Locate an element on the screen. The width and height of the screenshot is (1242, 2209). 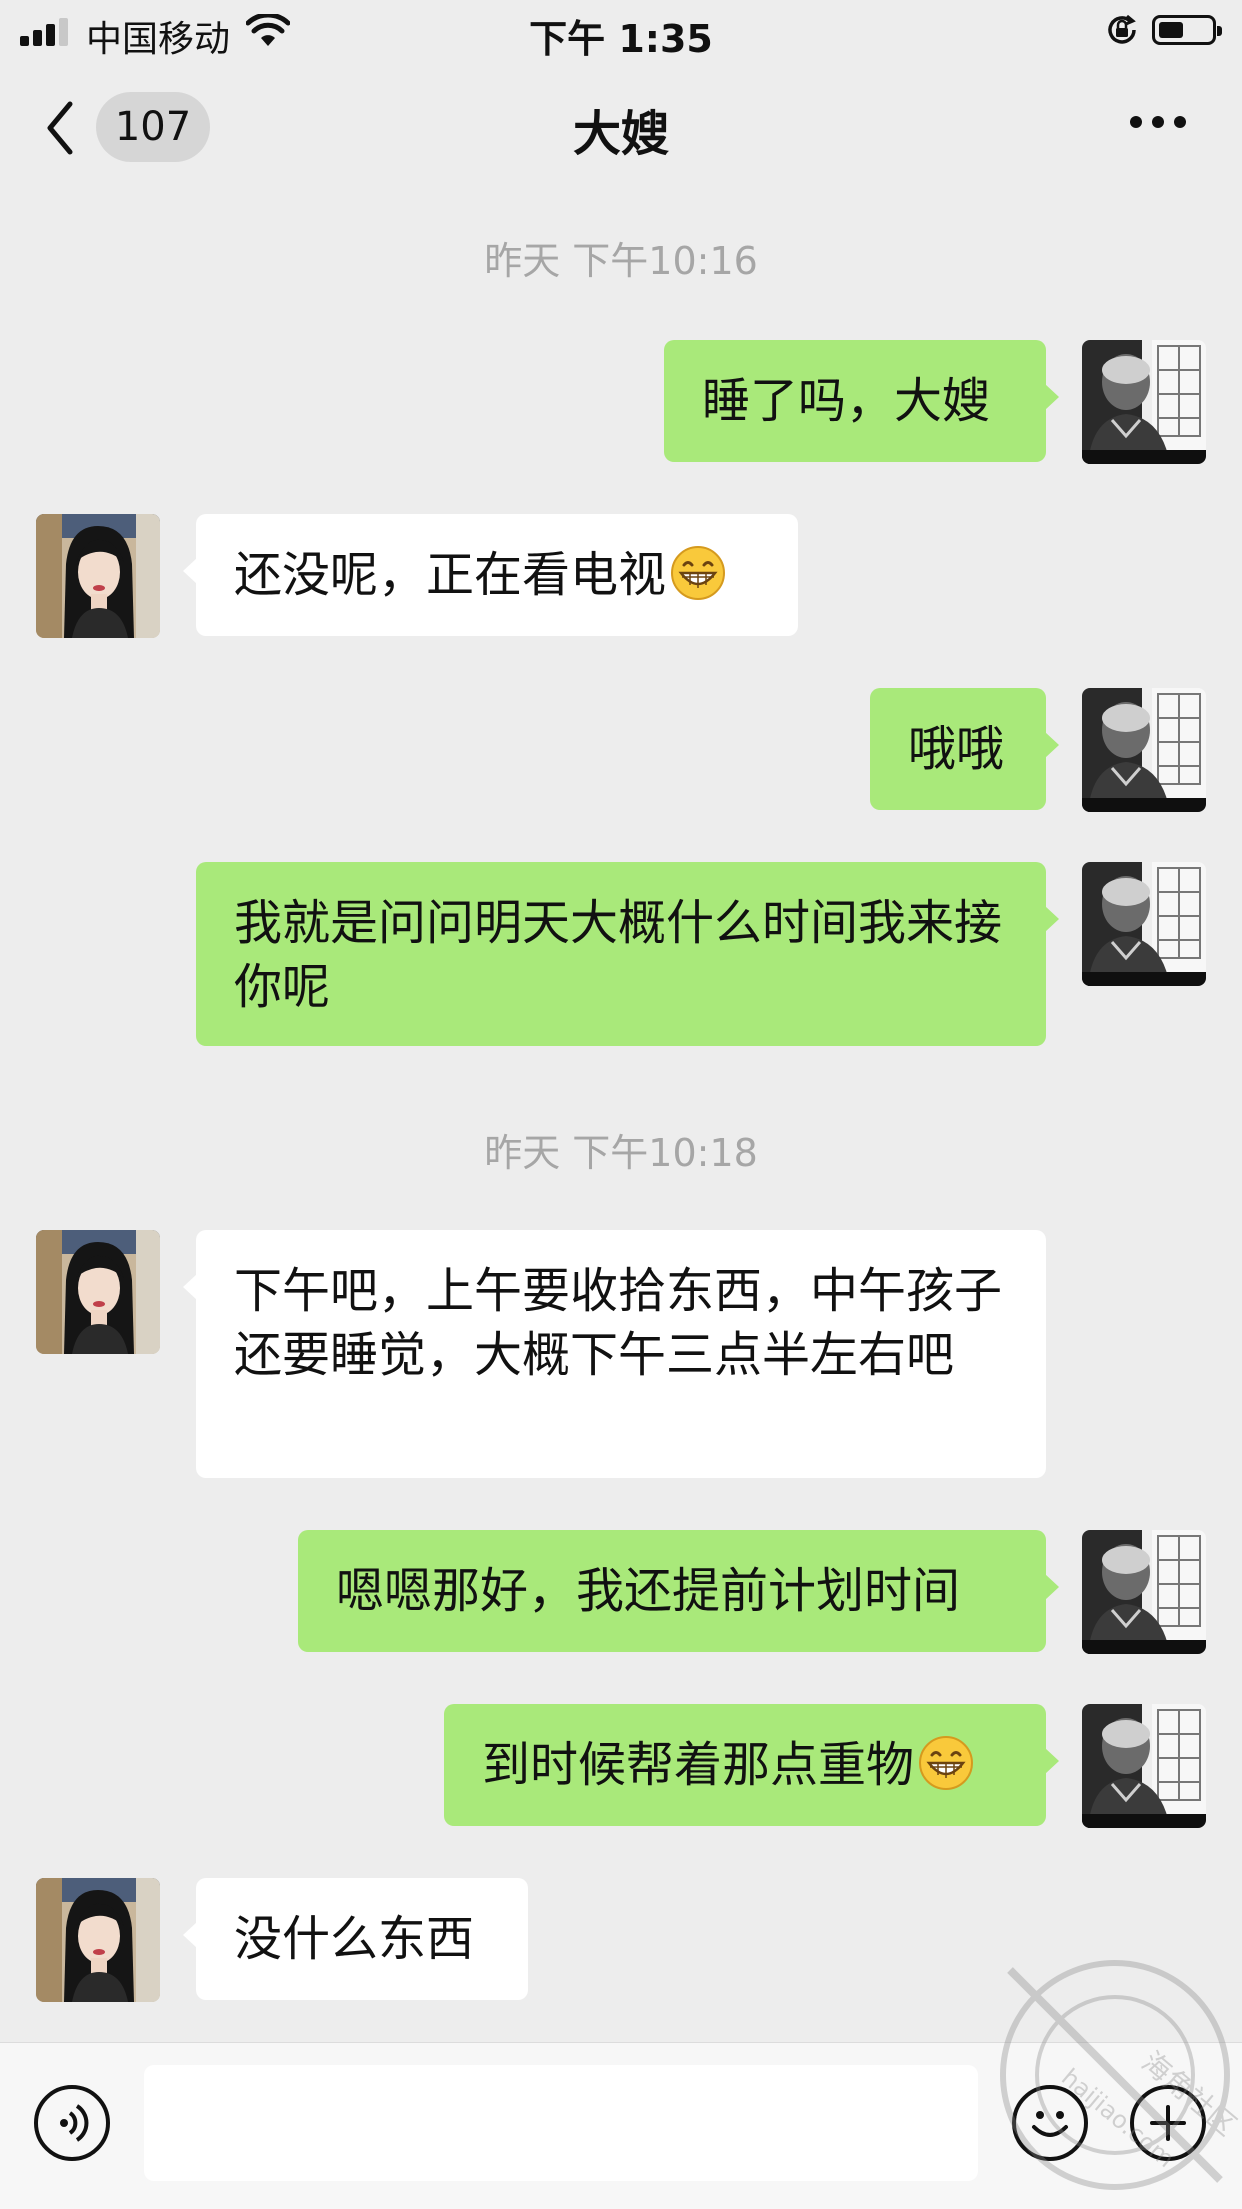
message-bubble-sent: 睡了吗，大嫂 is located at coordinates (861, 401).